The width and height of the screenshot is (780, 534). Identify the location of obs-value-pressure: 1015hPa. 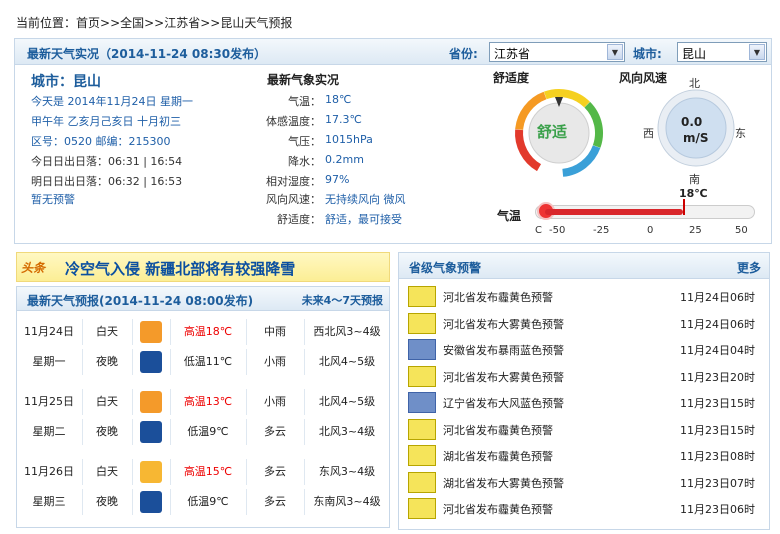
(349, 139).